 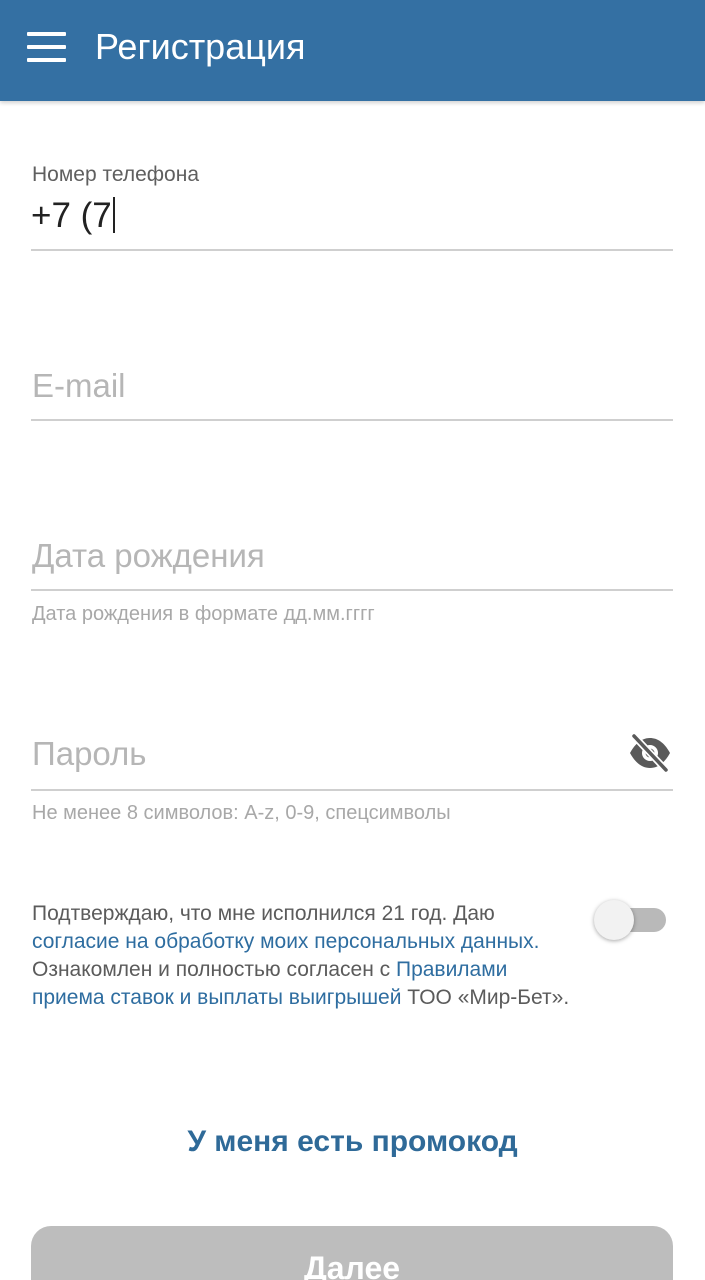 What do you see at coordinates (352, 420) in the screenshot?
I see `email-underline` at bounding box center [352, 420].